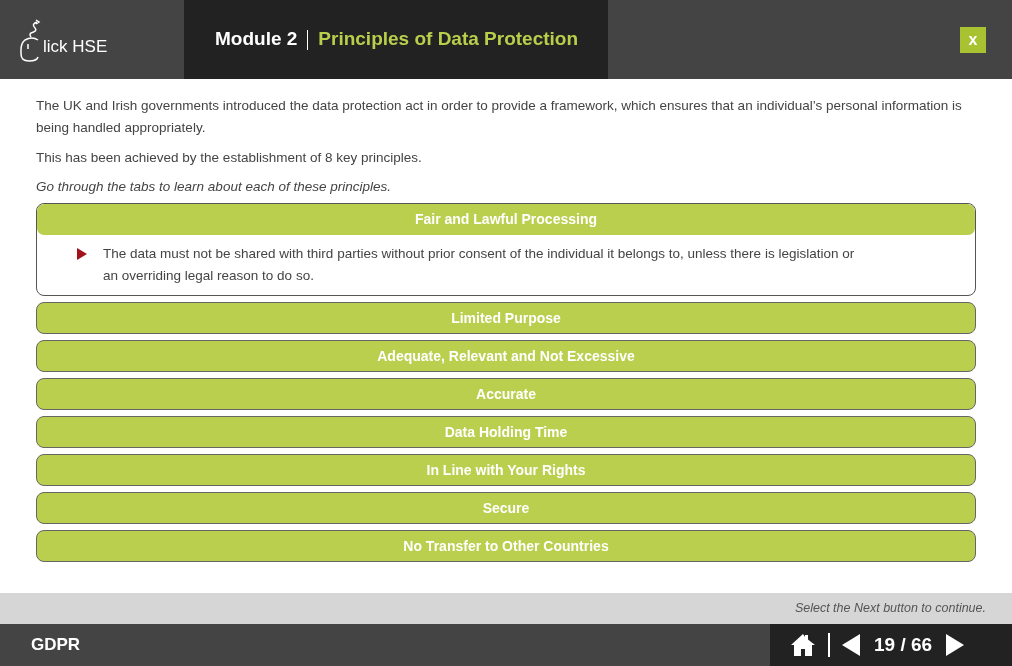  I want to click on section-title: Limited Purpose, so click(506, 318).